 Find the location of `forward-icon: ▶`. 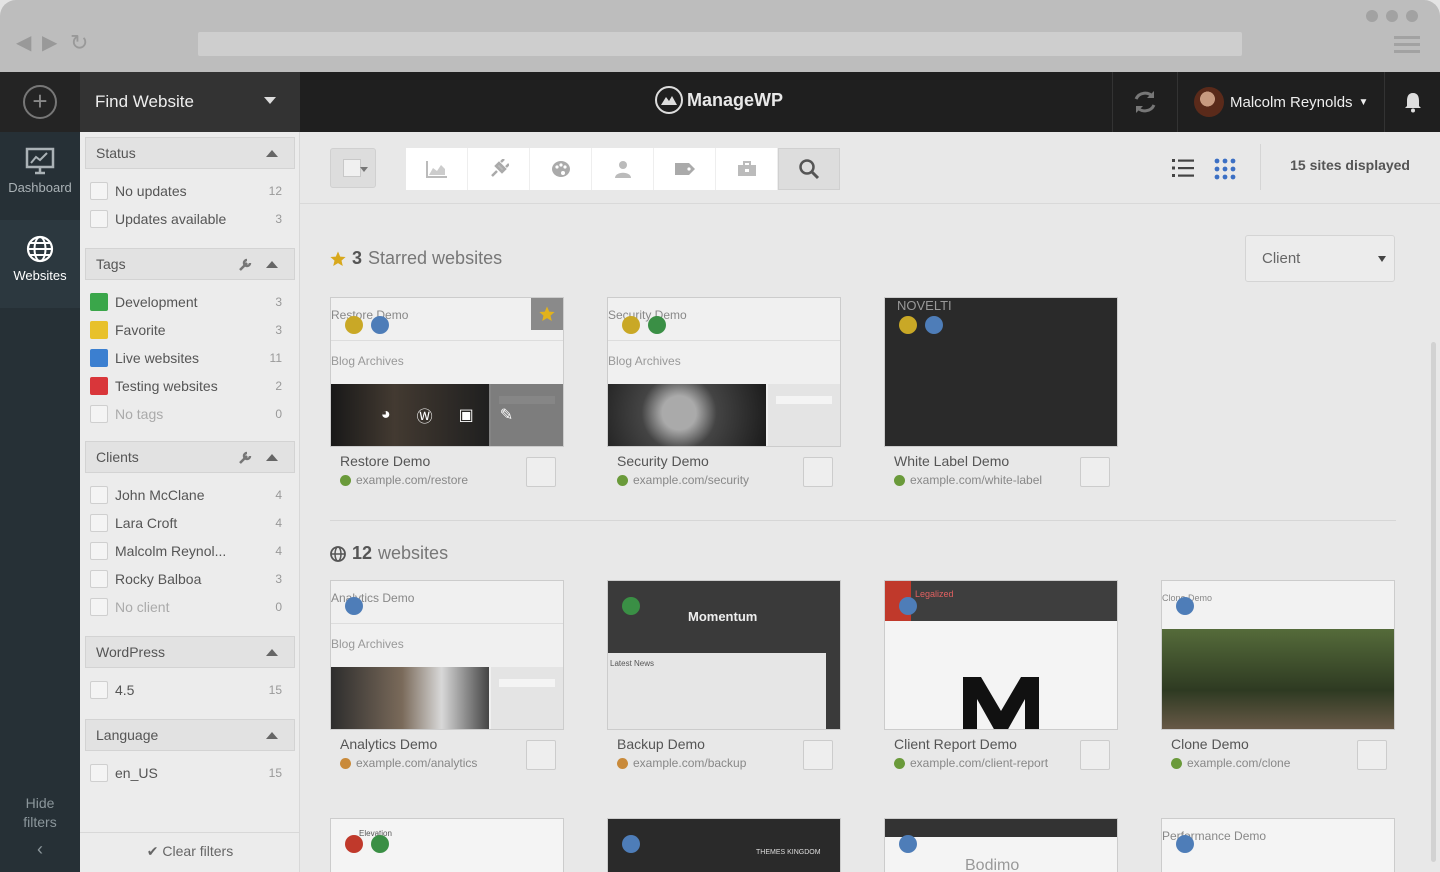

forward-icon: ▶ is located at coordinates (49, 43).